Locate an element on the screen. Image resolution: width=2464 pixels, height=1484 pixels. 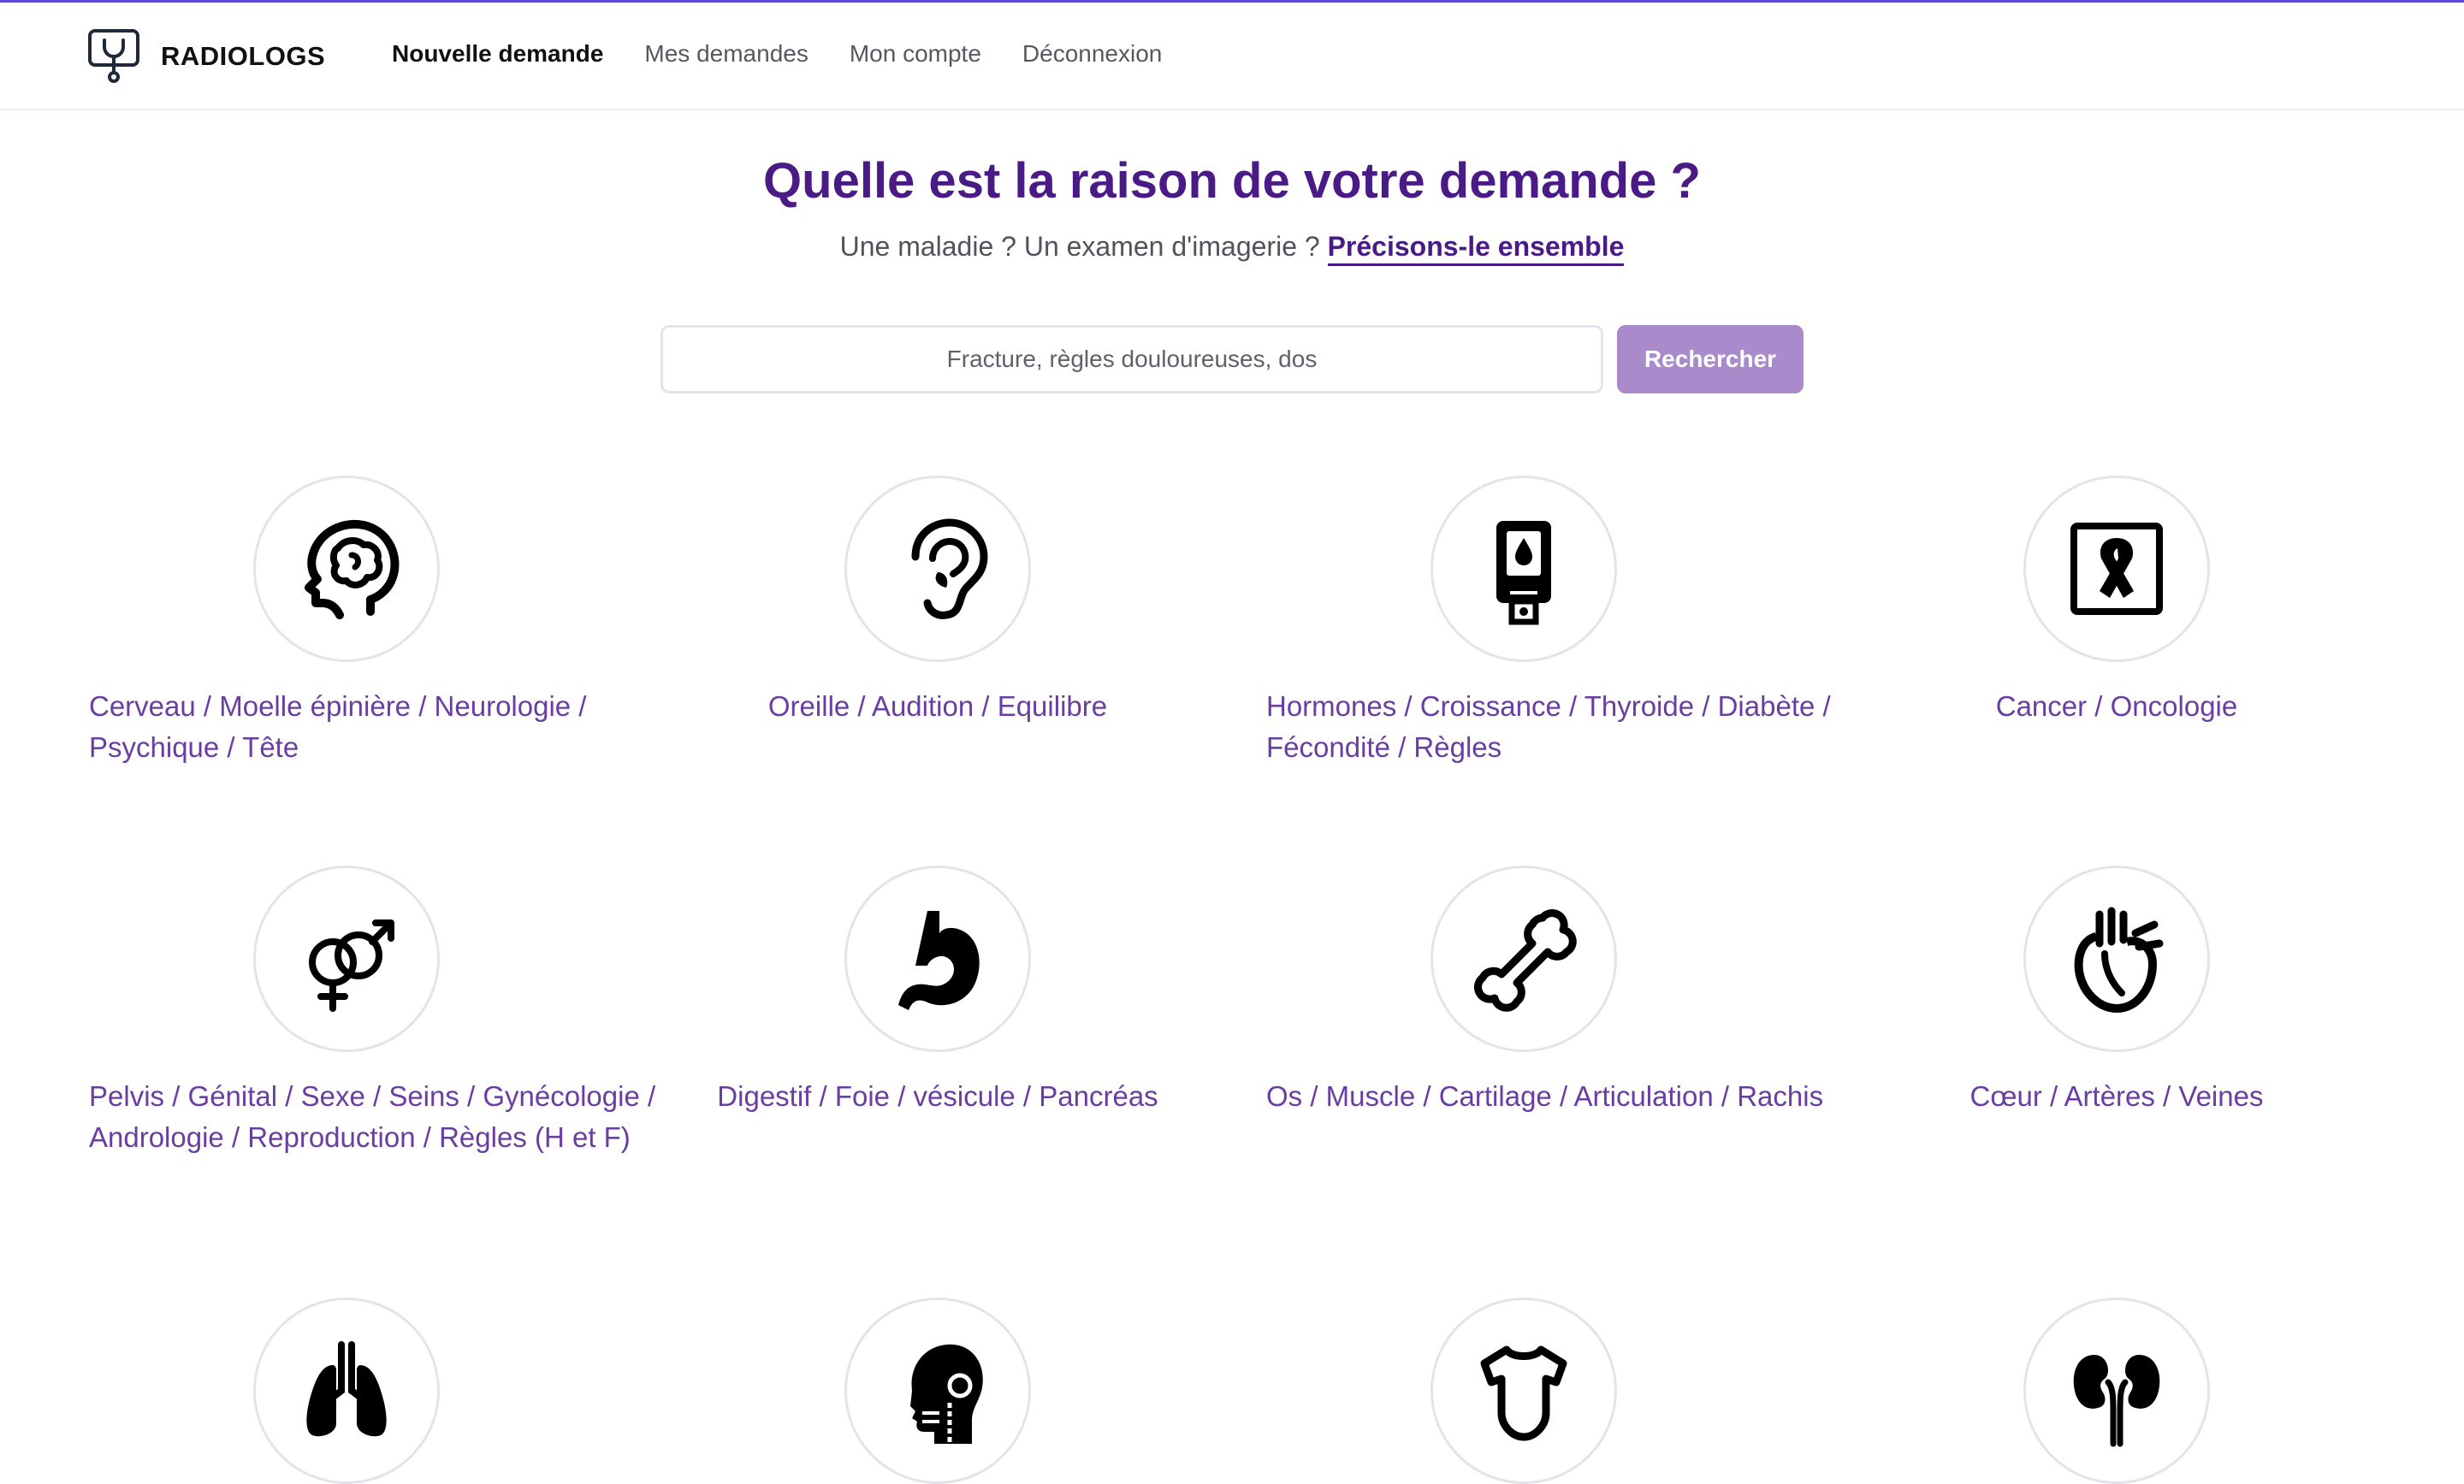
search-button: Rechercher is located at coordinates (1710, 359).